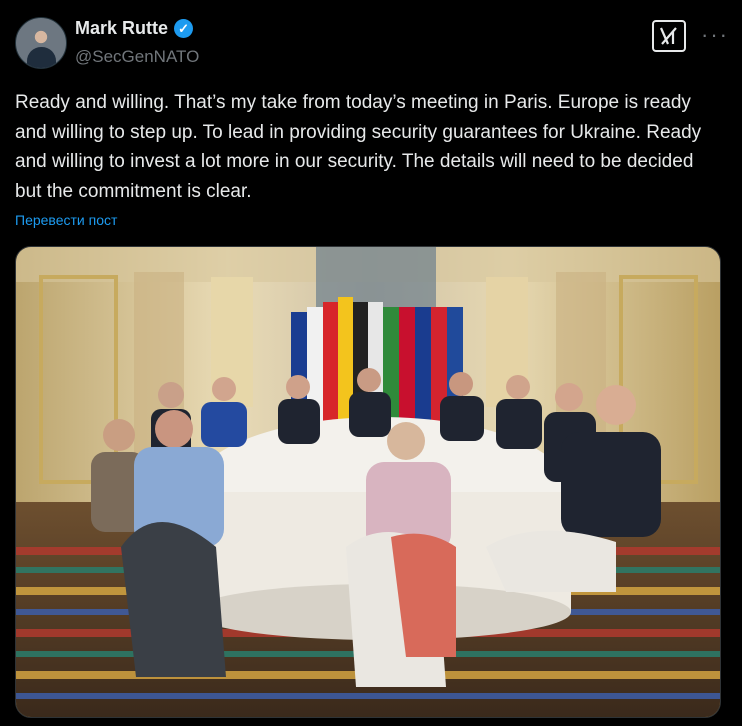 The height and width of the screenshot is (726, 742). What do you see at coordinates (121, 28) in the screenshot?
I see `author-name: Mark Rutte` at bounding box center [121, 28].